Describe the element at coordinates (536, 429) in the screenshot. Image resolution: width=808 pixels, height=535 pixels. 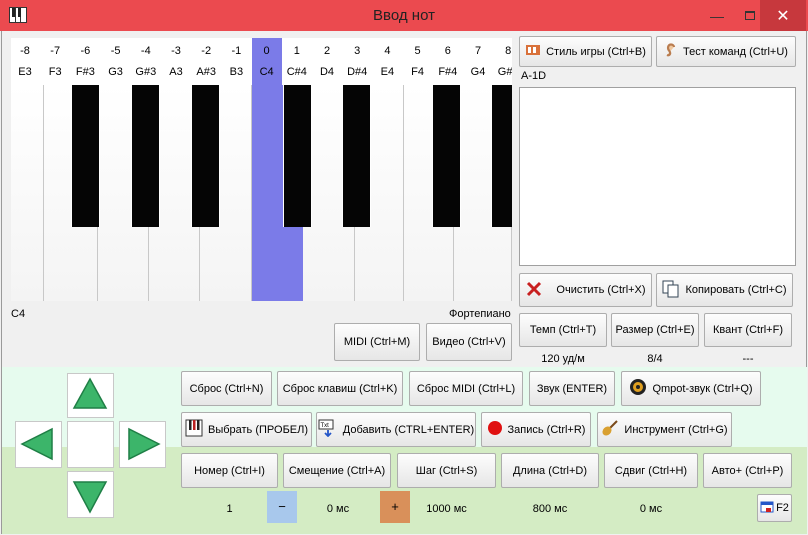
I see `record-button: Запись (Ctrl+R)` at that location.